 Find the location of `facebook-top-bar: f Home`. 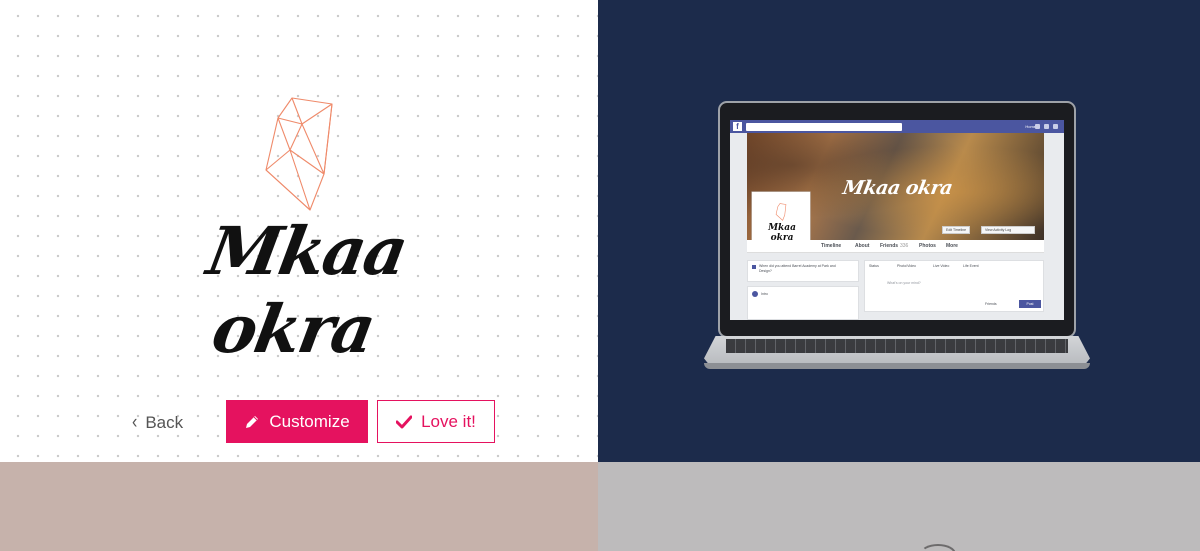

facebook-top-bar: f Home is located at coordinates (897, 126).